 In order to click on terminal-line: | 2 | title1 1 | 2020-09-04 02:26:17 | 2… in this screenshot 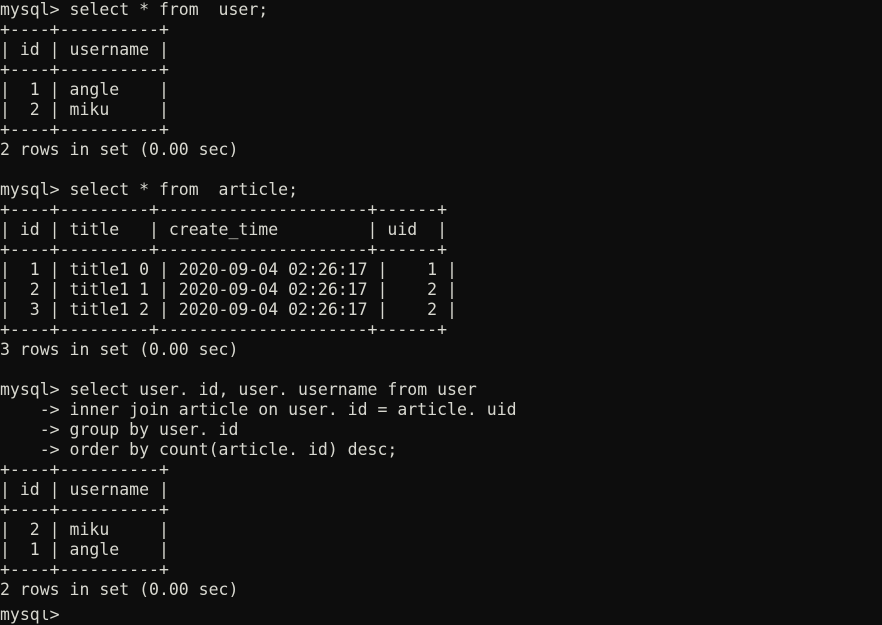, I will do `click(228, 289)`.